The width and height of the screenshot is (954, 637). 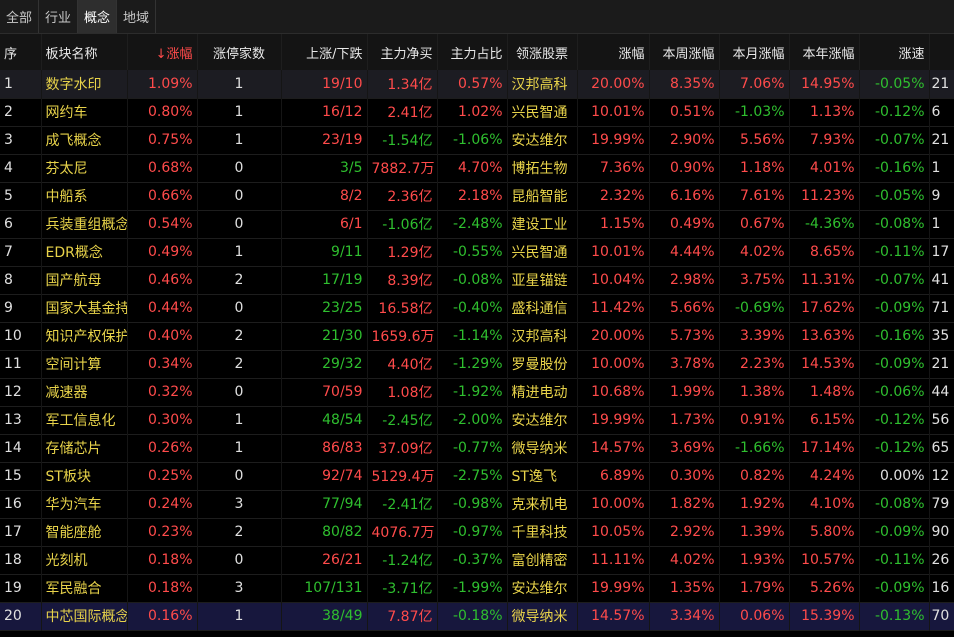 What do you see at coordinates (84, 504) in the screenshot?
I see `sector-name: 华为汽车` at bounding box center [84, 504].